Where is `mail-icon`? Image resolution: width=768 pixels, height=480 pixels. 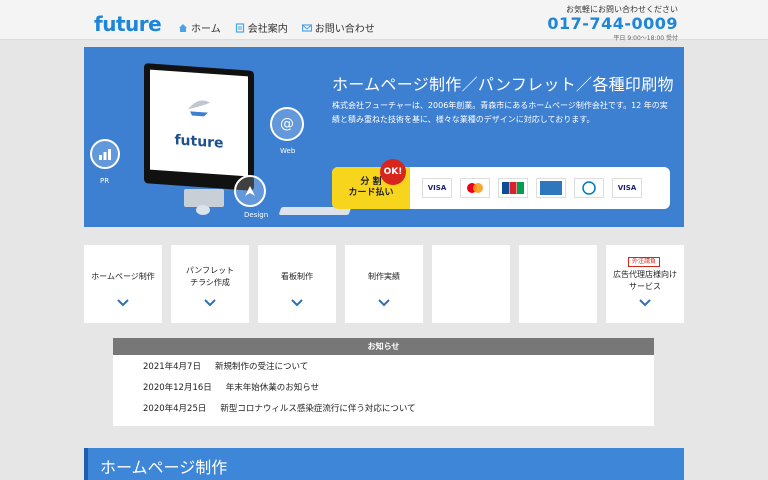
mail-icon is located at coordinates (306, 27).